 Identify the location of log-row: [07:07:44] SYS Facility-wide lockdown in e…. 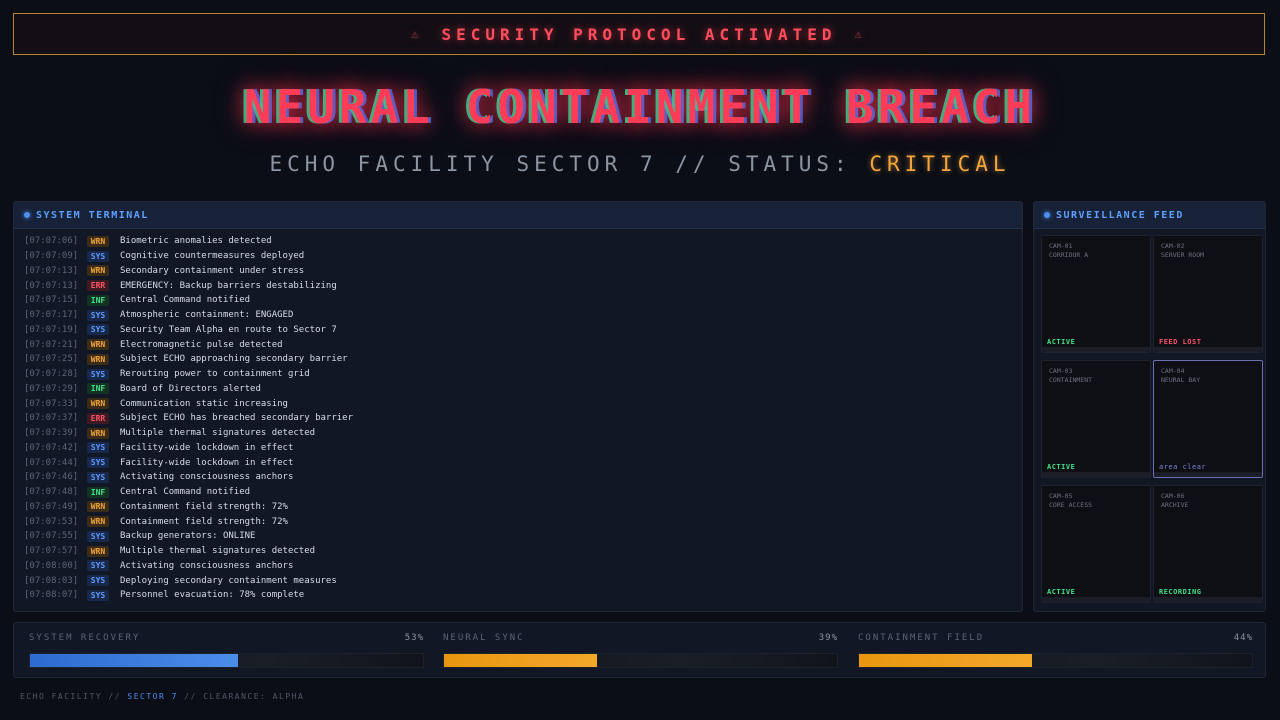
(518, 462).